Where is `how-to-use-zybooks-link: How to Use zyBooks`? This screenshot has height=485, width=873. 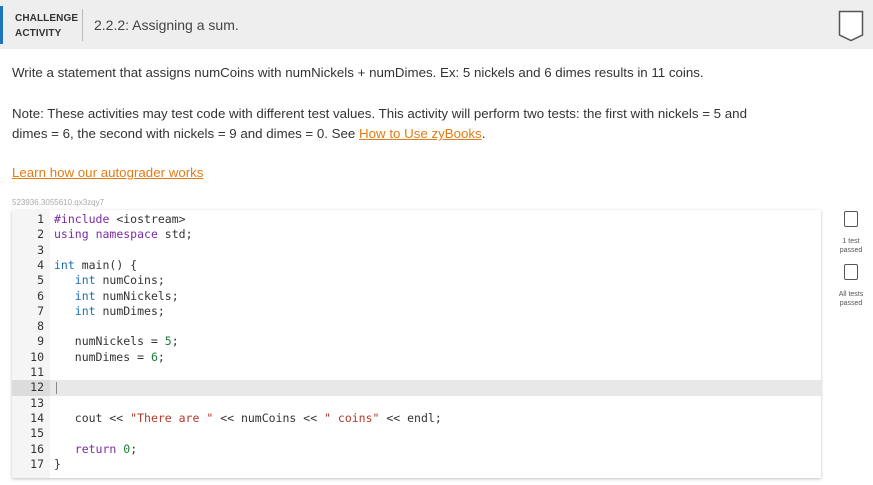
how-to-use-zybooks-link: How to Use zyBooks is located at coordinates (420, 133).